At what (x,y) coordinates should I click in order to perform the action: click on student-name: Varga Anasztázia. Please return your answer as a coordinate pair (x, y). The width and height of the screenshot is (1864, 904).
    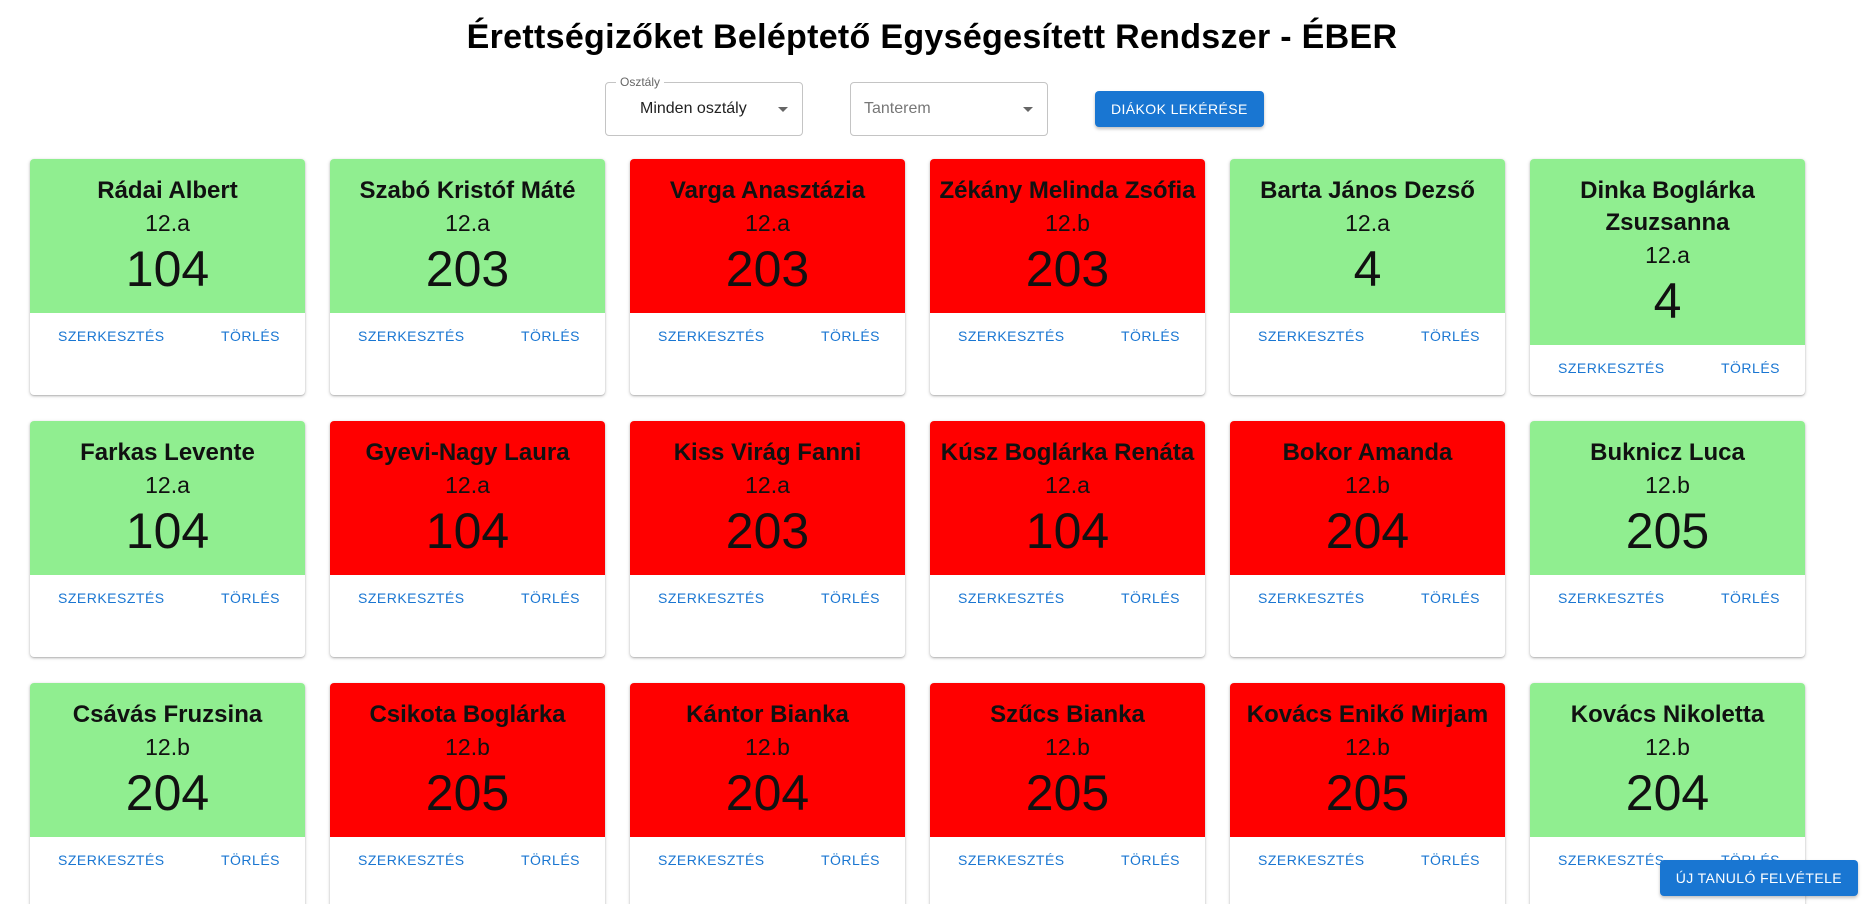
    Looking at the image, I should click on (767, 190).